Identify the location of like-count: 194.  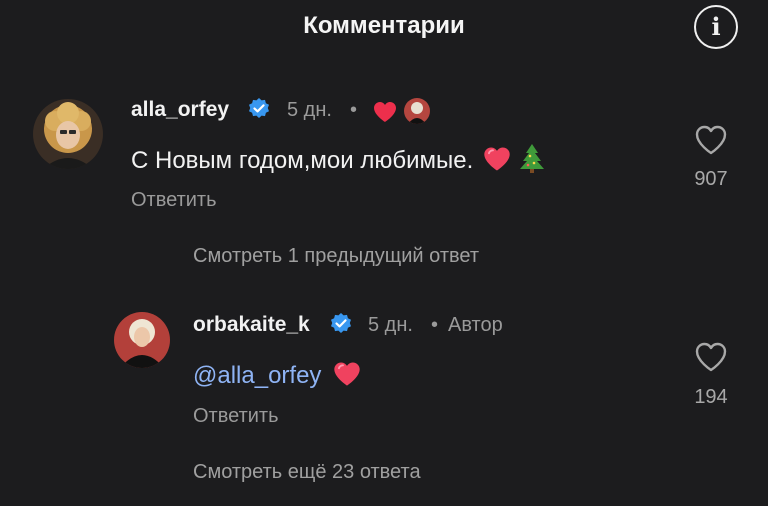
(711, 397).